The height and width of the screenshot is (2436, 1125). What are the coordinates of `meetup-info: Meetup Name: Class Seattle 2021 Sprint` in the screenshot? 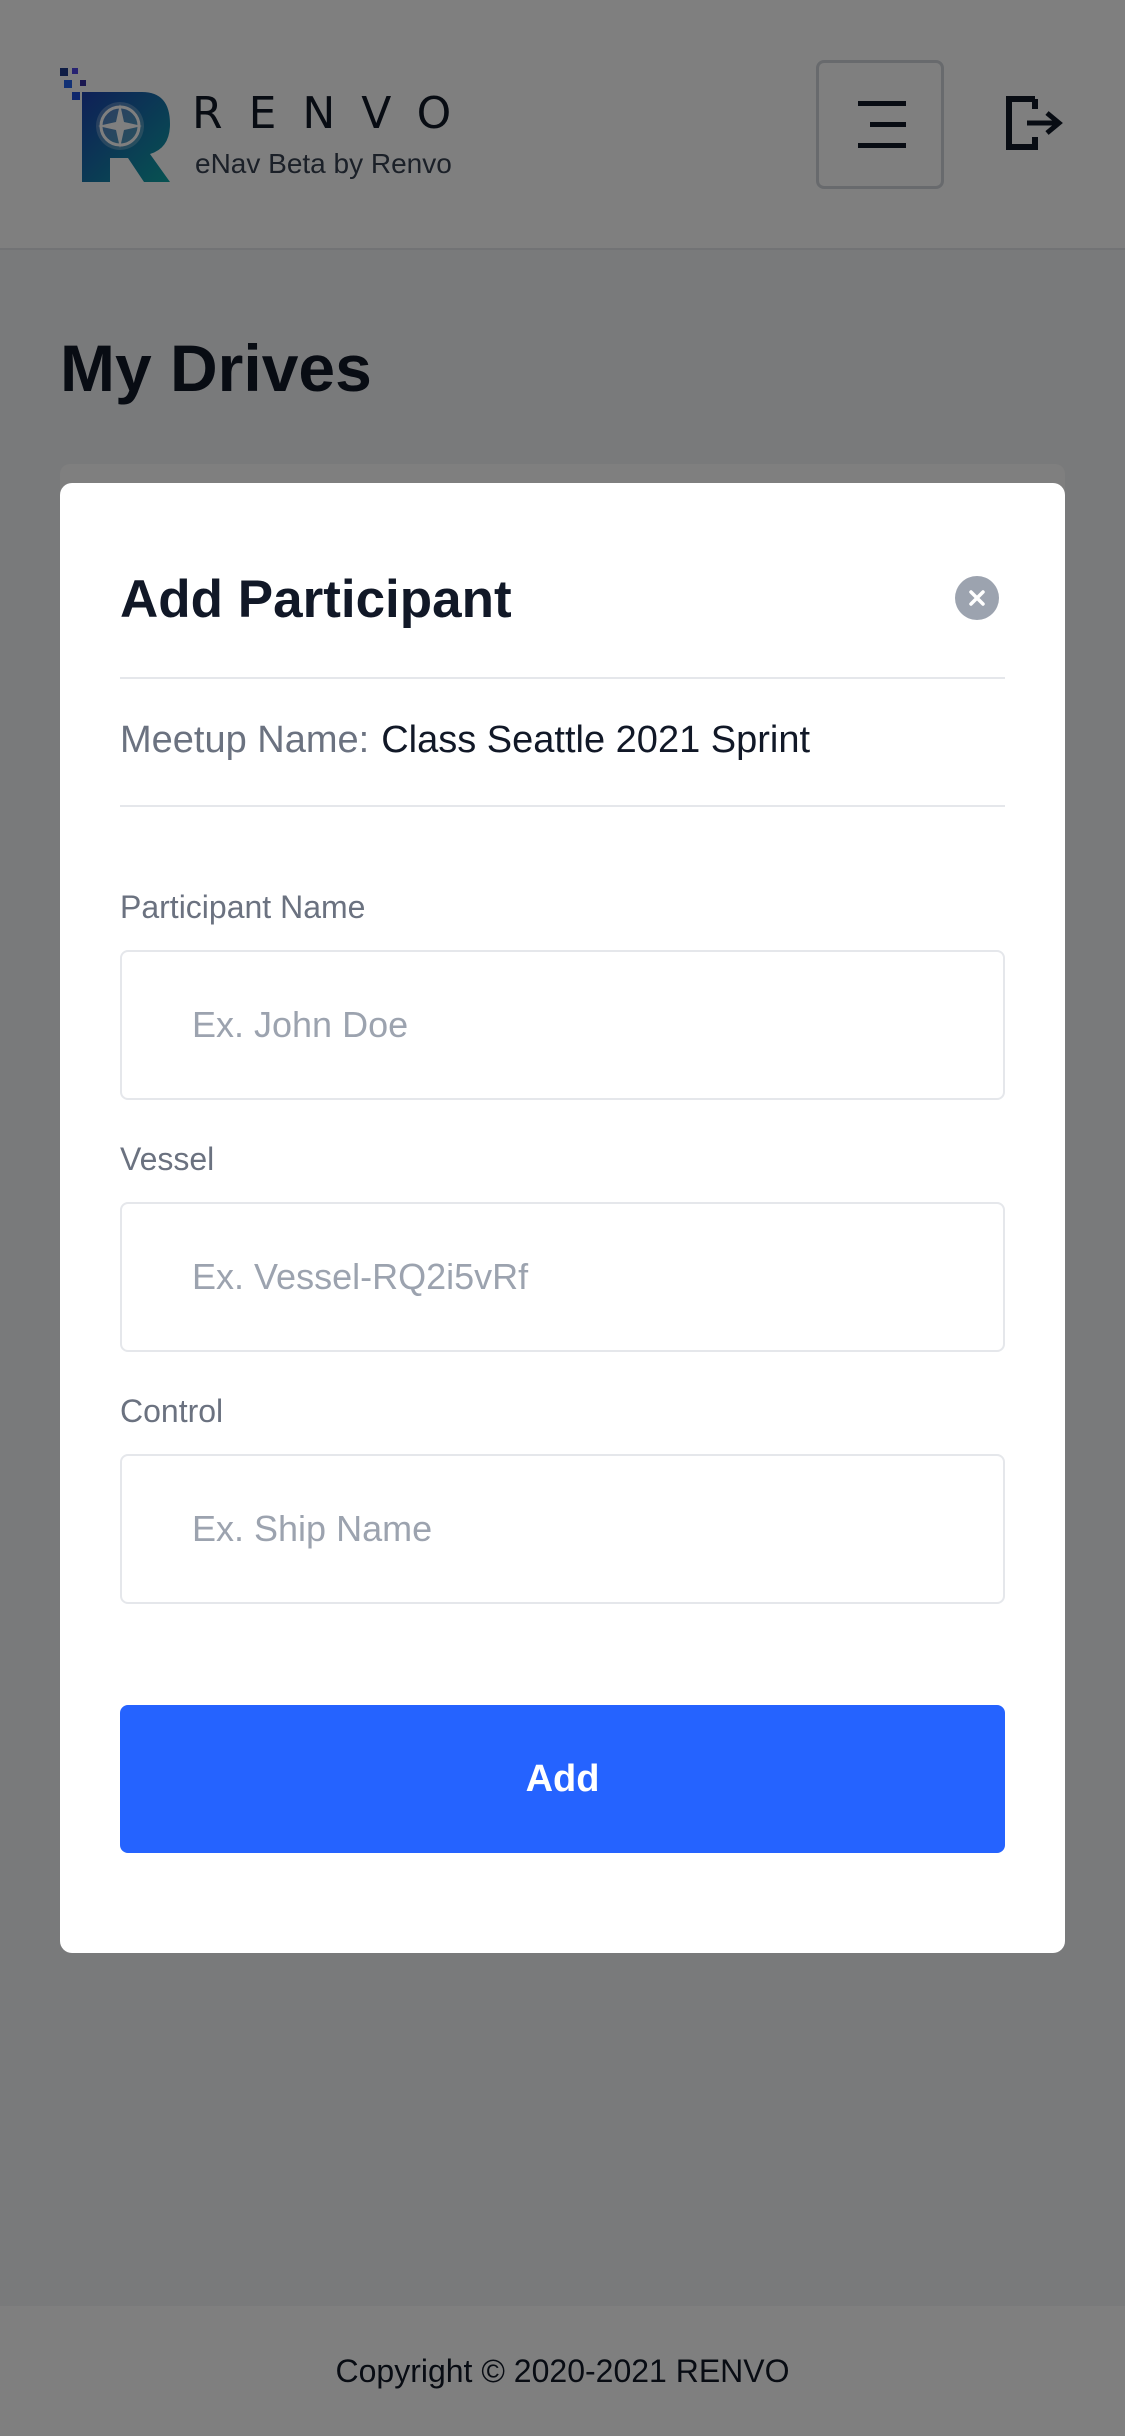 It's located at (465, 740).